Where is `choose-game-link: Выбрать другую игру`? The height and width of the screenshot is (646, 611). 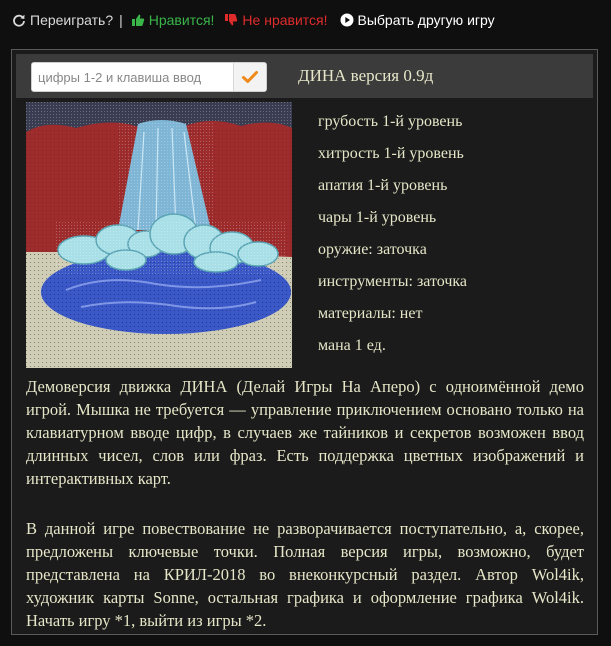
choose-game-link: Выбрать другую игру is located at coordinates (417, 20).